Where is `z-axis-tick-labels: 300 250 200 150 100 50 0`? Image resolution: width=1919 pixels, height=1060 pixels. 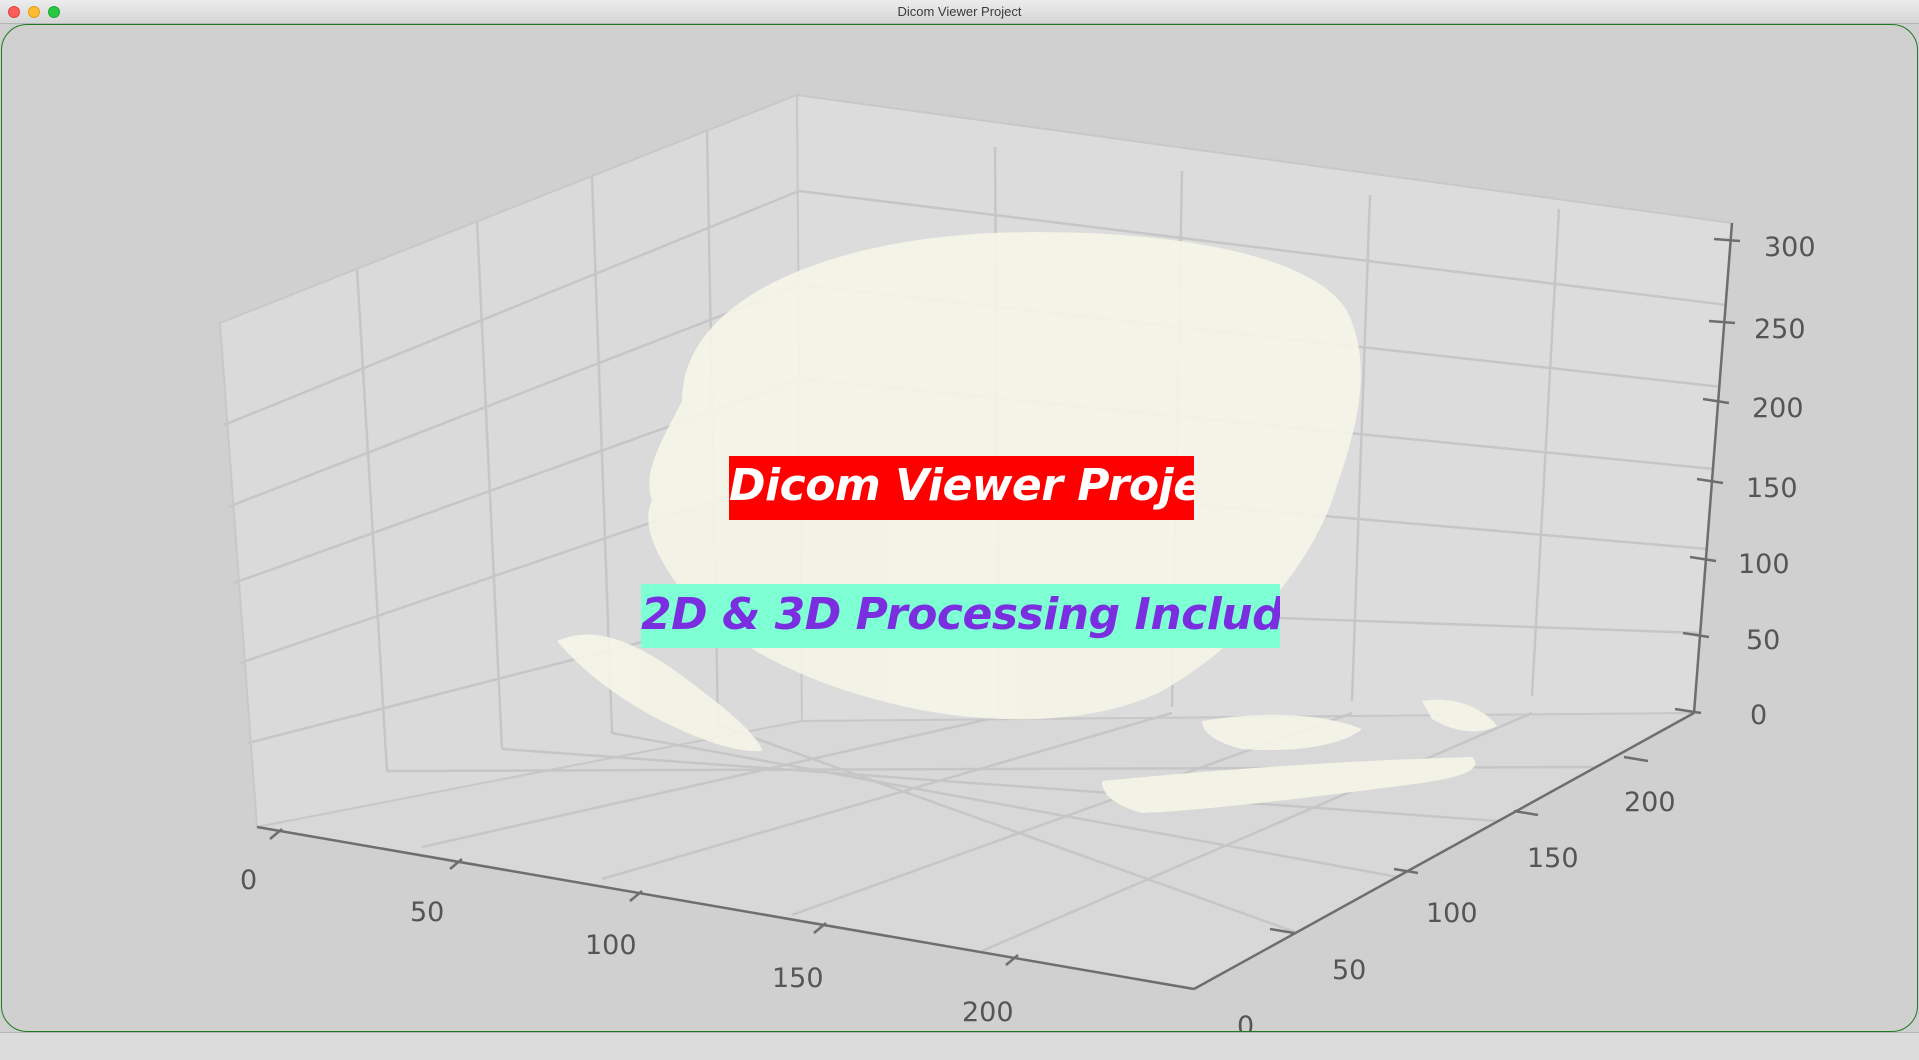
z-axis-tick-labels: 300 250 200 150 100 50 0 is located at coordinates (1777, 481).